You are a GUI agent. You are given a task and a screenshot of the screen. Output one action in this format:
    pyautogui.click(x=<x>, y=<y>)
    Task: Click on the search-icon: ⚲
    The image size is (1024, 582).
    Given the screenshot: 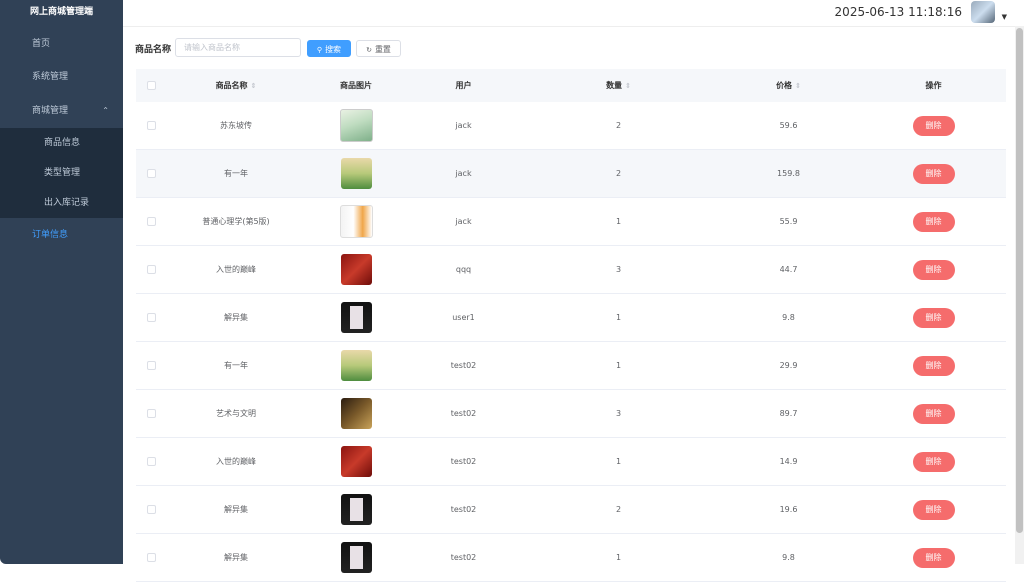 What is the action you would take?
    pyautogui.click(x=319, y=50)
    